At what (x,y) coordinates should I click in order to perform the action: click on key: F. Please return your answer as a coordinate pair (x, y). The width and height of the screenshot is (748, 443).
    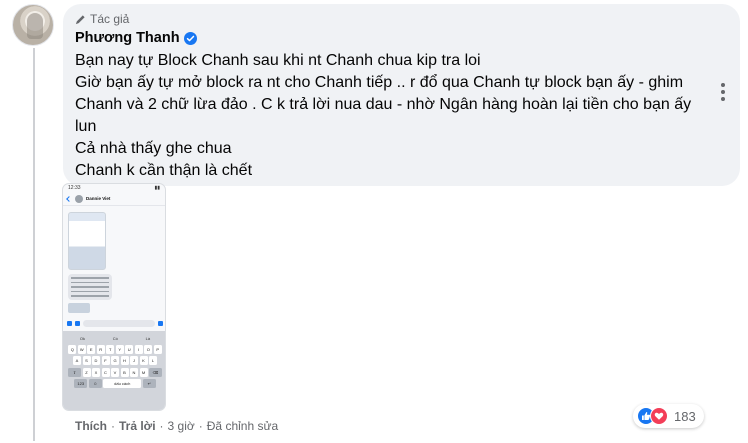
    Looking at the image, I should click on (105, 360).